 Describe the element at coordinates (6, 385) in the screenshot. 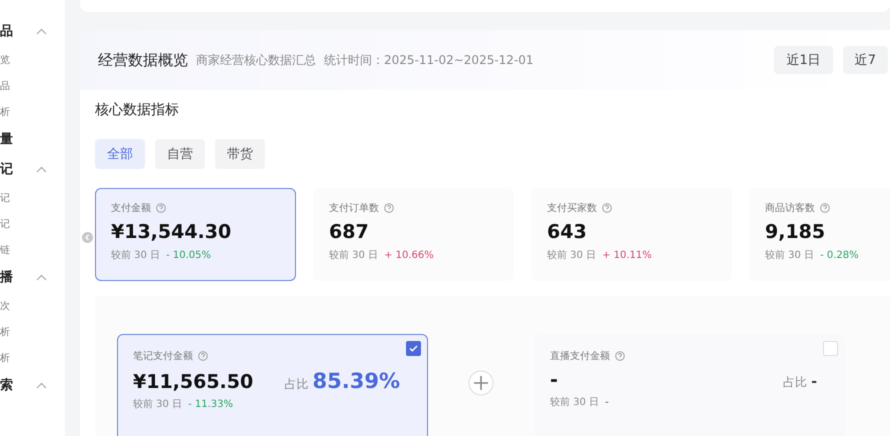

I see `sidebar-group-title: 索` at that location.